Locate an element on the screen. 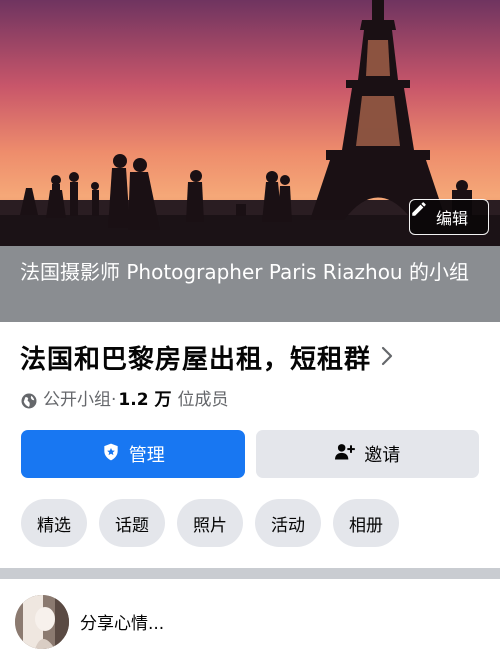  globe-icon is located at coordinates (29, 400).